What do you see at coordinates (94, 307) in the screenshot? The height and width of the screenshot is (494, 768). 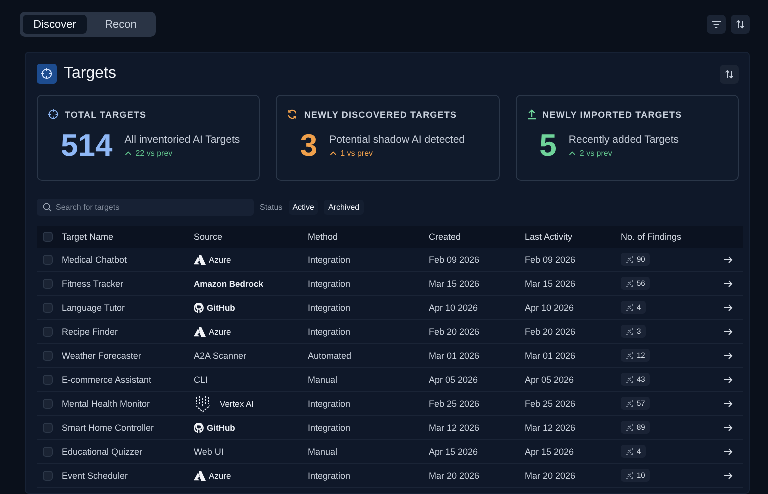 I see `table-cell-text: Language Tutor` at bounding box center [94, 307].